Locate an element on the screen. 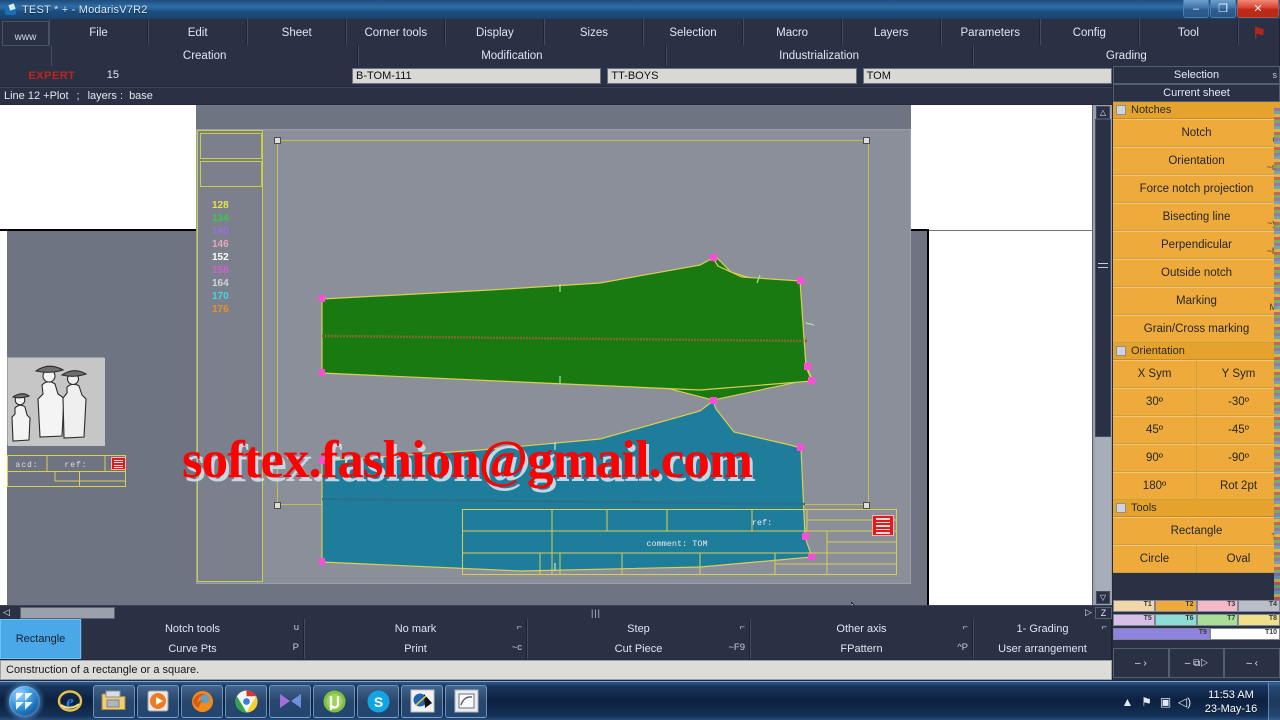 The height and width of the screenshot is (720, 1280). mode-tab-modification: Modification is located at coordinates (512, 55).